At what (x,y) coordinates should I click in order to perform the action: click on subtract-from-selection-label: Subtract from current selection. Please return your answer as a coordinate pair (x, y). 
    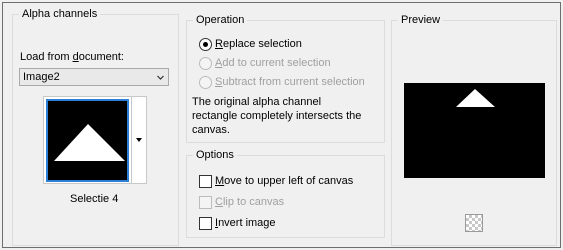
    Looking at the image, I should click on (290, 82).